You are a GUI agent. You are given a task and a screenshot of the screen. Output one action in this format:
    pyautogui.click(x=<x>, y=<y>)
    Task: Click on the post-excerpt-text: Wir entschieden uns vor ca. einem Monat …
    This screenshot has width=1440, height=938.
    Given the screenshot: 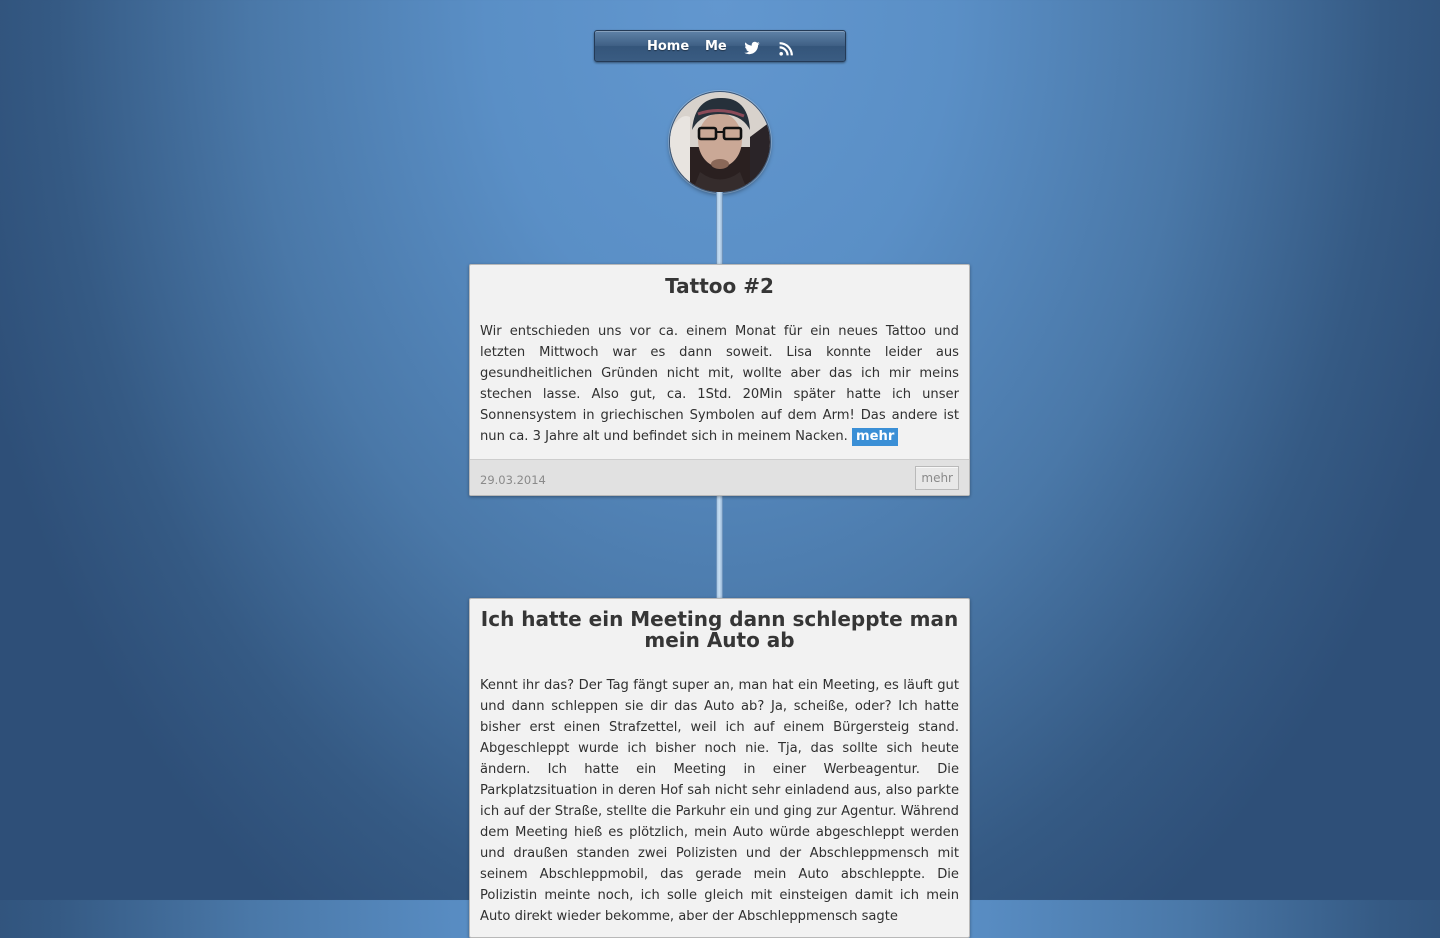 What is the action you would take?
    pyautogui.click(x=719, y=384)
    